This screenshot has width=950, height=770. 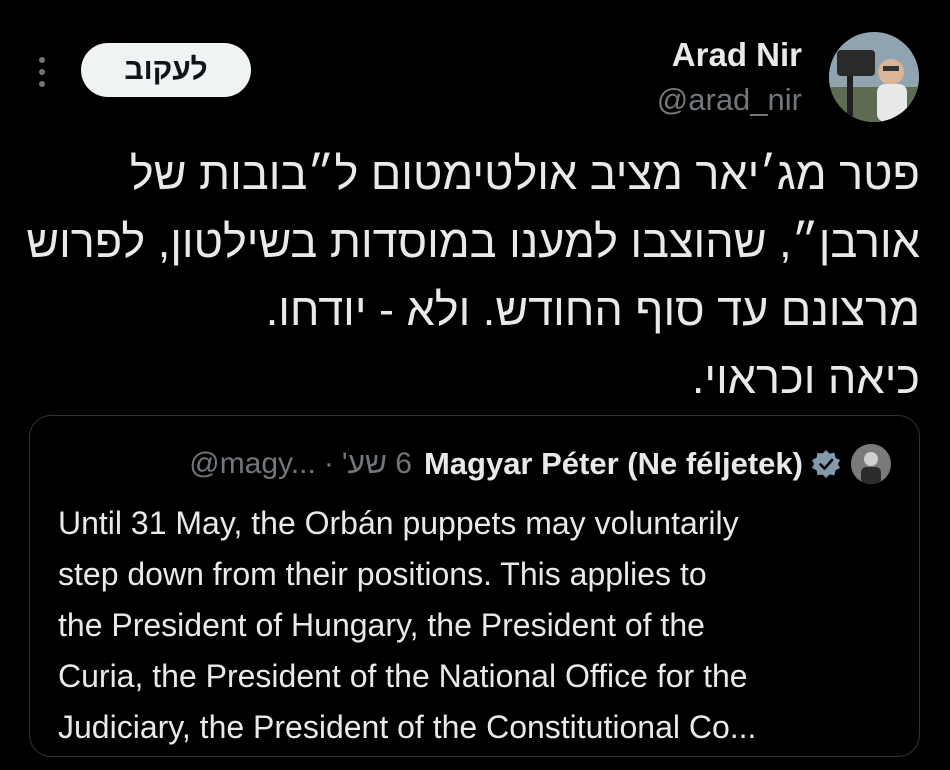 I want to click on author-name: Arad Nir, so click(x=737, y=55).